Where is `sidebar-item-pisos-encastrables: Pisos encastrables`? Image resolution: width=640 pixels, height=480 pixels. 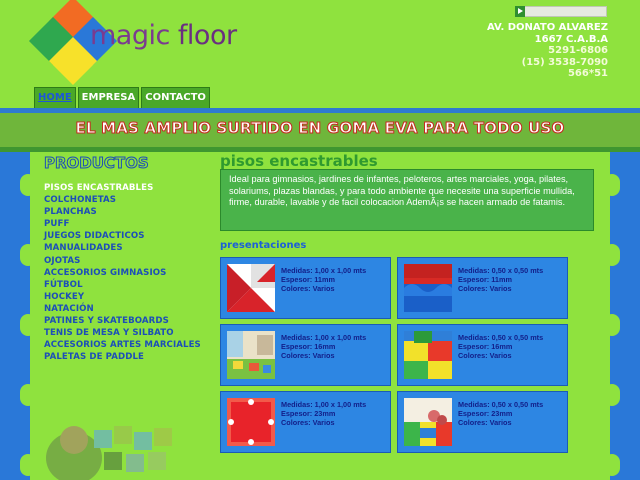 sidebar-item-pisos-encastrables: Pisos encastrables is located at coordinates (129, 188).